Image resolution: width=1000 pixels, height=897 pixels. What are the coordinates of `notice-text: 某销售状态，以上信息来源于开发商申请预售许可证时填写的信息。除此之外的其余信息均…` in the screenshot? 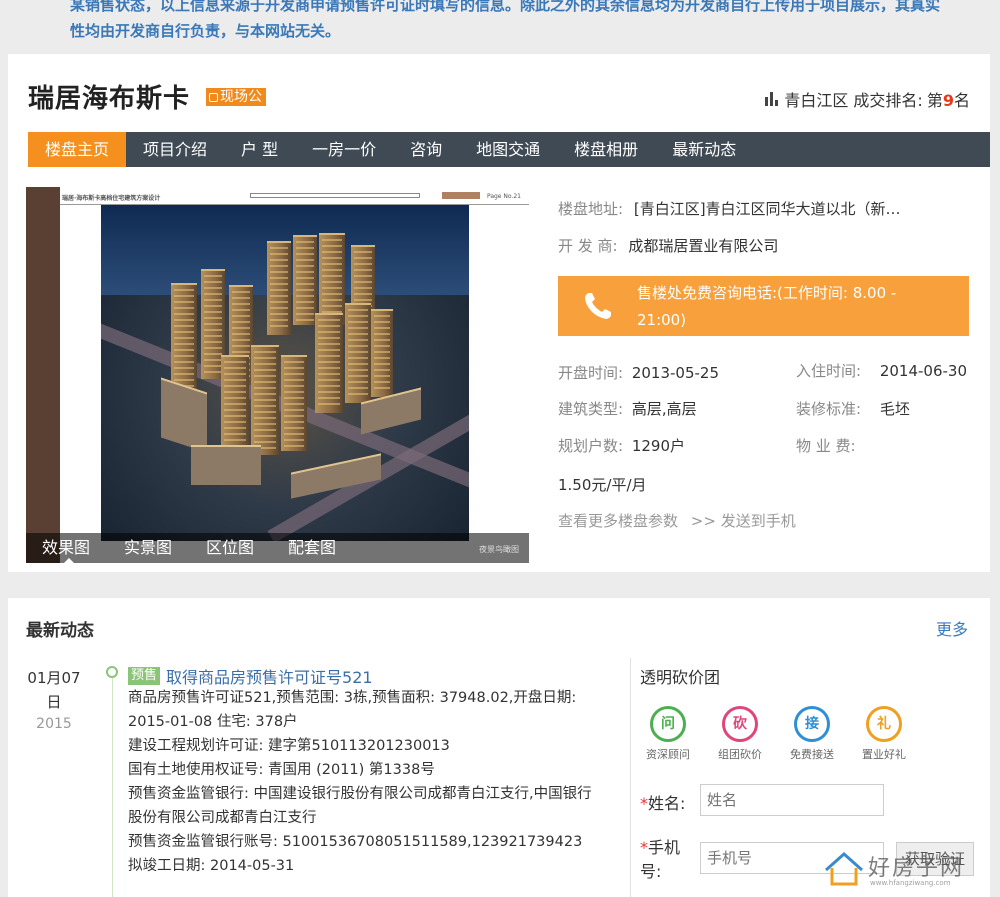 It's located at (505, 20).